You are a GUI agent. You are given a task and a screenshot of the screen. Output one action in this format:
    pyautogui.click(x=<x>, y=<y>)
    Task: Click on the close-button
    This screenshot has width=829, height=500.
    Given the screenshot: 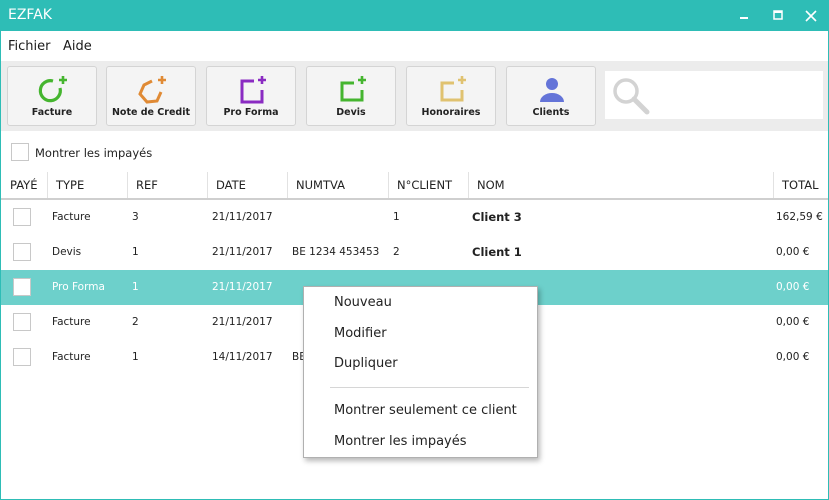 What is the action you would take?
    pyautogui.click(x=811, y=16)
    